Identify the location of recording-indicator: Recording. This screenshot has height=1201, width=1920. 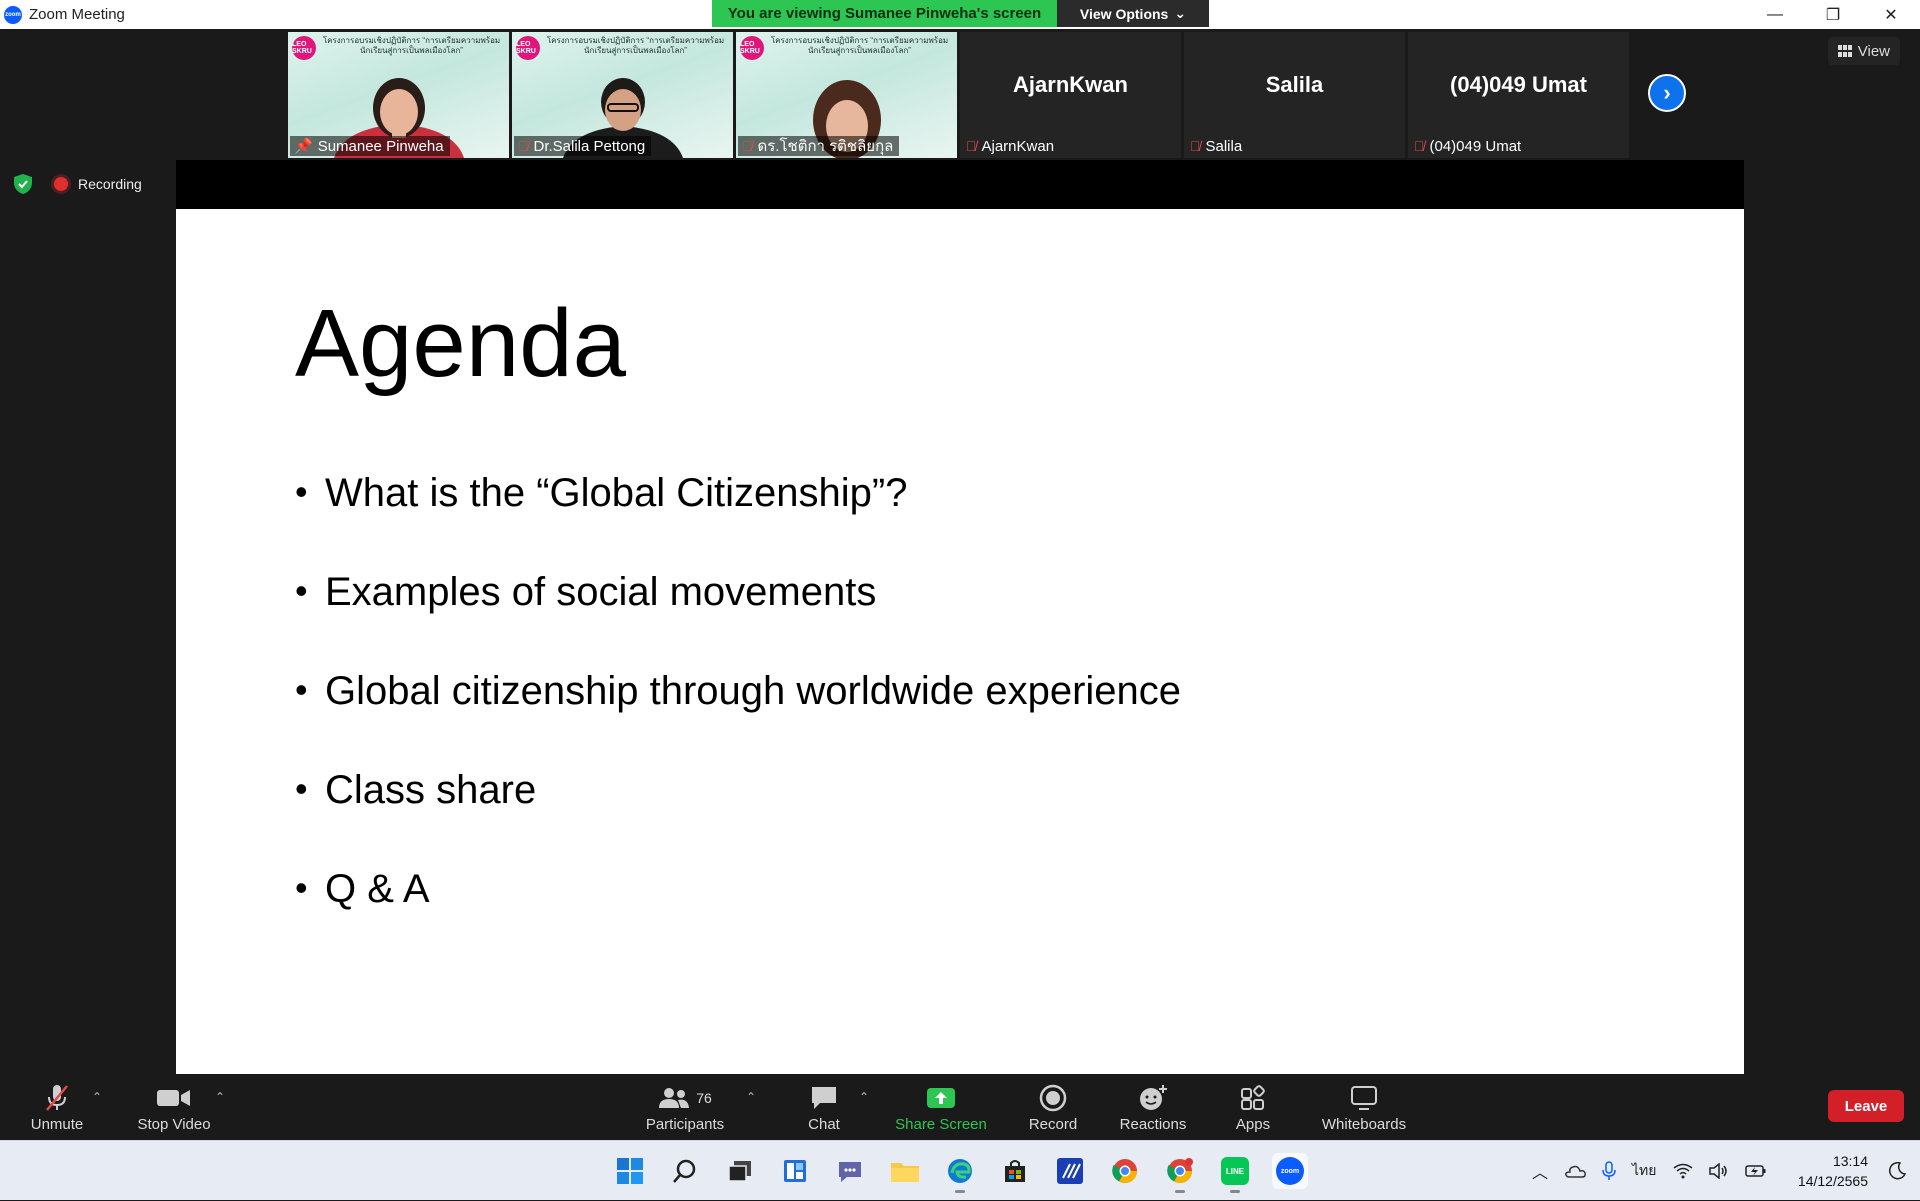
(98, 184).